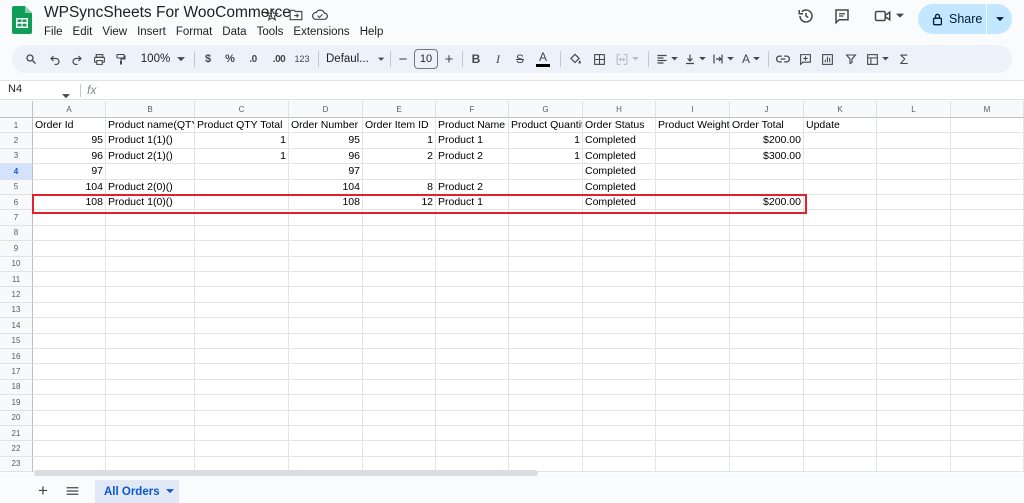 Image resolution: width=1024 pixels, height=503 pixels. Describe the element at coordinates (16, 203) in the screenshot. I see `row-header-6: 6` at that location.